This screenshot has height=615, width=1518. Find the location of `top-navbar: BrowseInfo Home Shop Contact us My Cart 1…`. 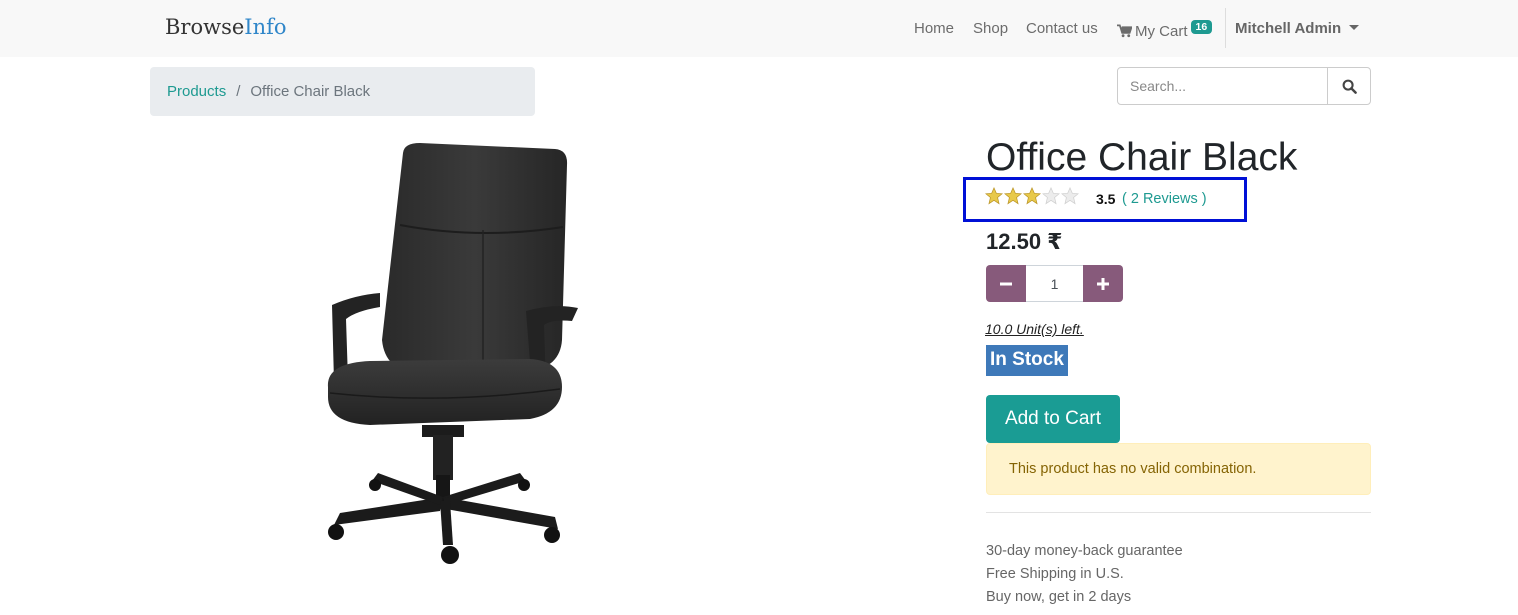

top-navbar: BrowseInfo Home Shop Contact us My Cart 1… is located at coordinates (759, 28).